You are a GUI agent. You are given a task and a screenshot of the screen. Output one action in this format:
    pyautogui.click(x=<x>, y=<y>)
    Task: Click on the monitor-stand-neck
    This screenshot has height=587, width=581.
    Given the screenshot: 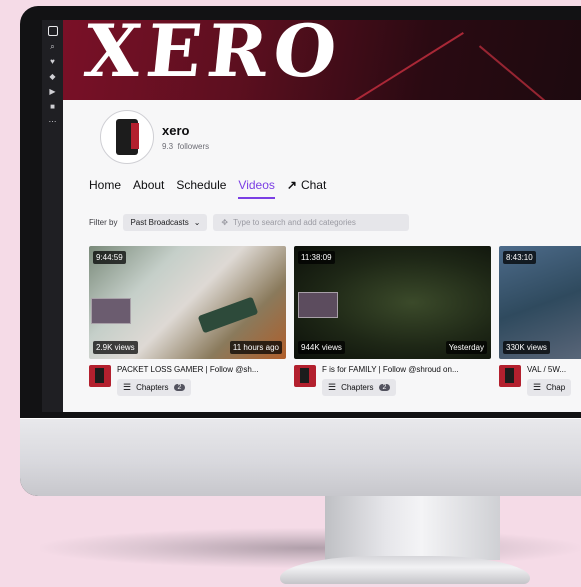 What is the action you would take?
    pyautogui.click(x=412, y=528)
    